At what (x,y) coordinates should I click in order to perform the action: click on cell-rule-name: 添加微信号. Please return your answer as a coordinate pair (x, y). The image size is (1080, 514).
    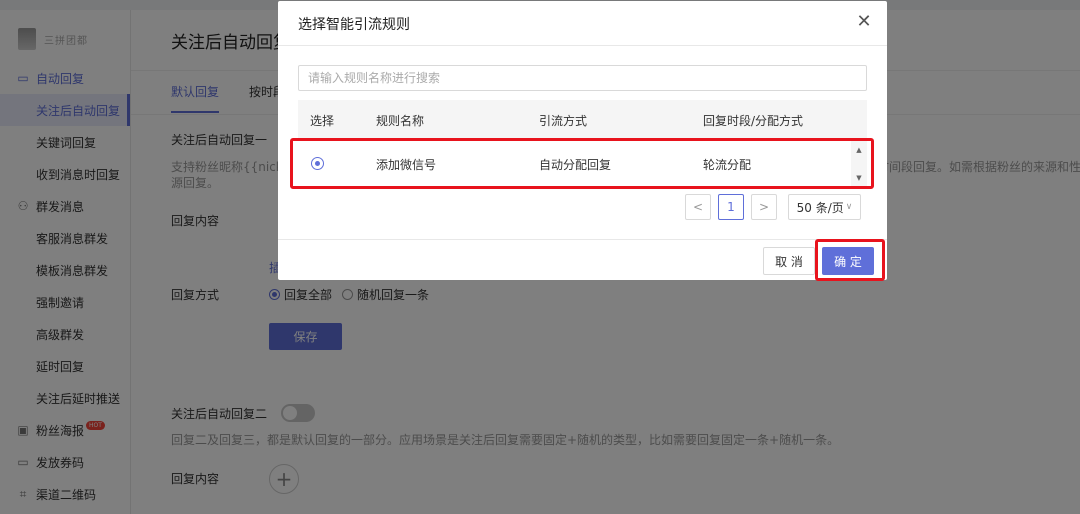
    Looking at the image, I should click on (406, 165).